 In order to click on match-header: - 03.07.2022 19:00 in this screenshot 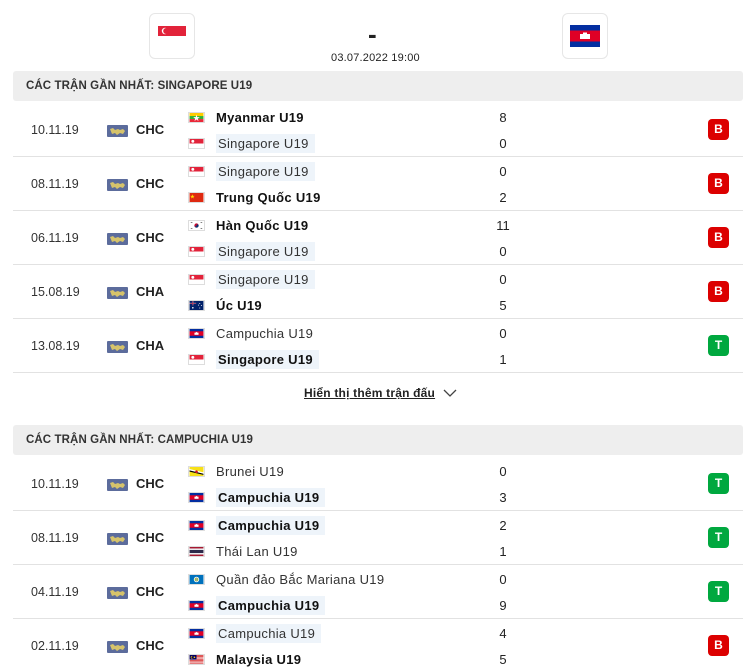, I will do `click(378, 37)`.